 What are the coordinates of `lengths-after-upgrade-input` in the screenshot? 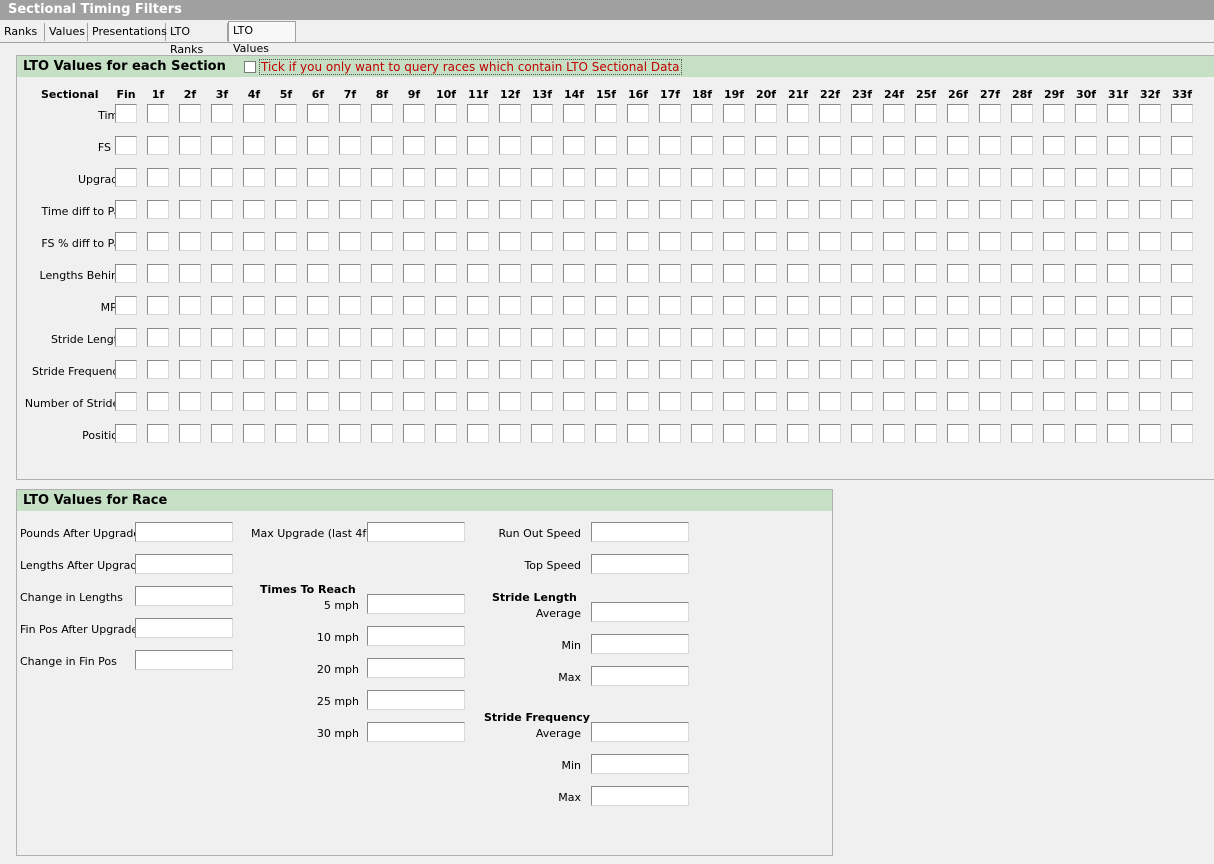 It's located at (184, 564).